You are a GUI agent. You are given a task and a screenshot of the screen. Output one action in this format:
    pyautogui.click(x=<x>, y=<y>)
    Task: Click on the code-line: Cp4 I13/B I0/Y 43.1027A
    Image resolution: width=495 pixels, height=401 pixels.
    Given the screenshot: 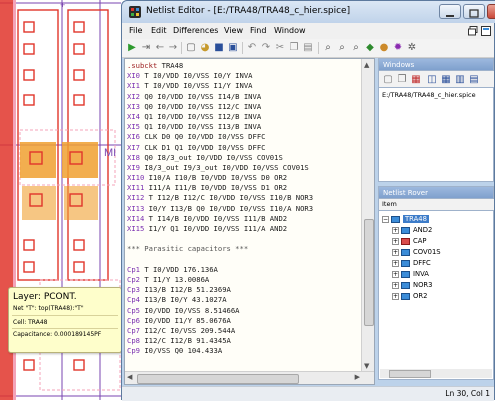 What is the action you would take?
    pyautogui.click(x=243, y=300)
    